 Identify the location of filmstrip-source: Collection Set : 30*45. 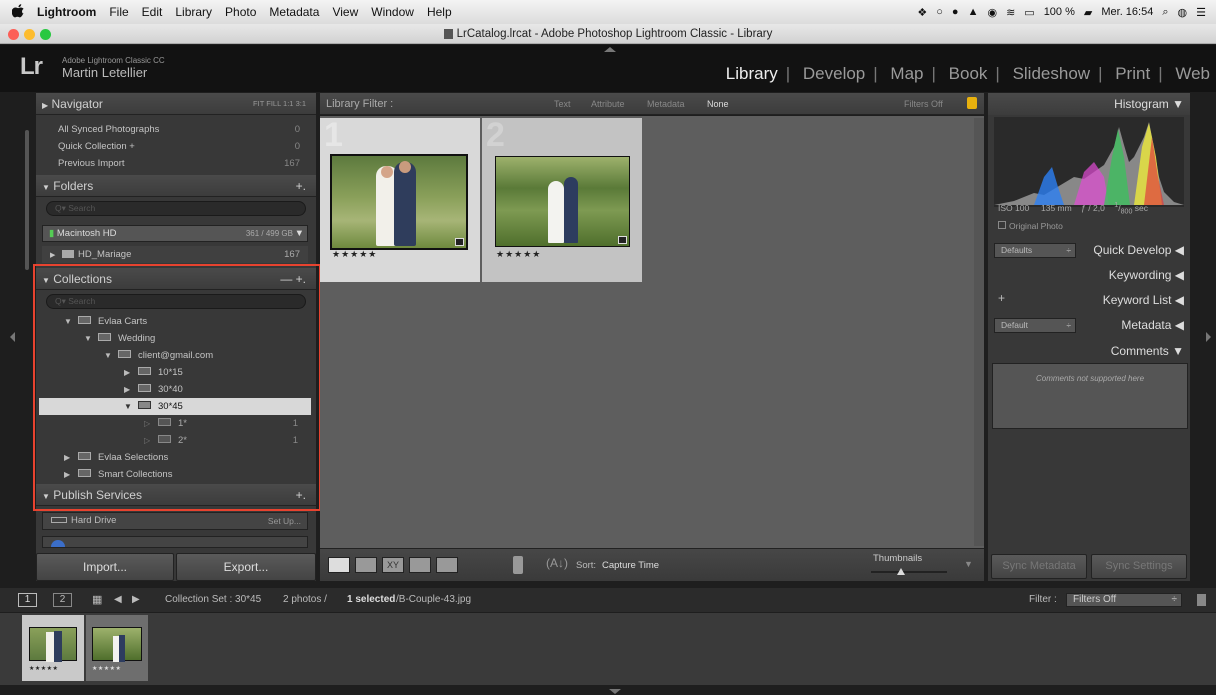
(213, 600).